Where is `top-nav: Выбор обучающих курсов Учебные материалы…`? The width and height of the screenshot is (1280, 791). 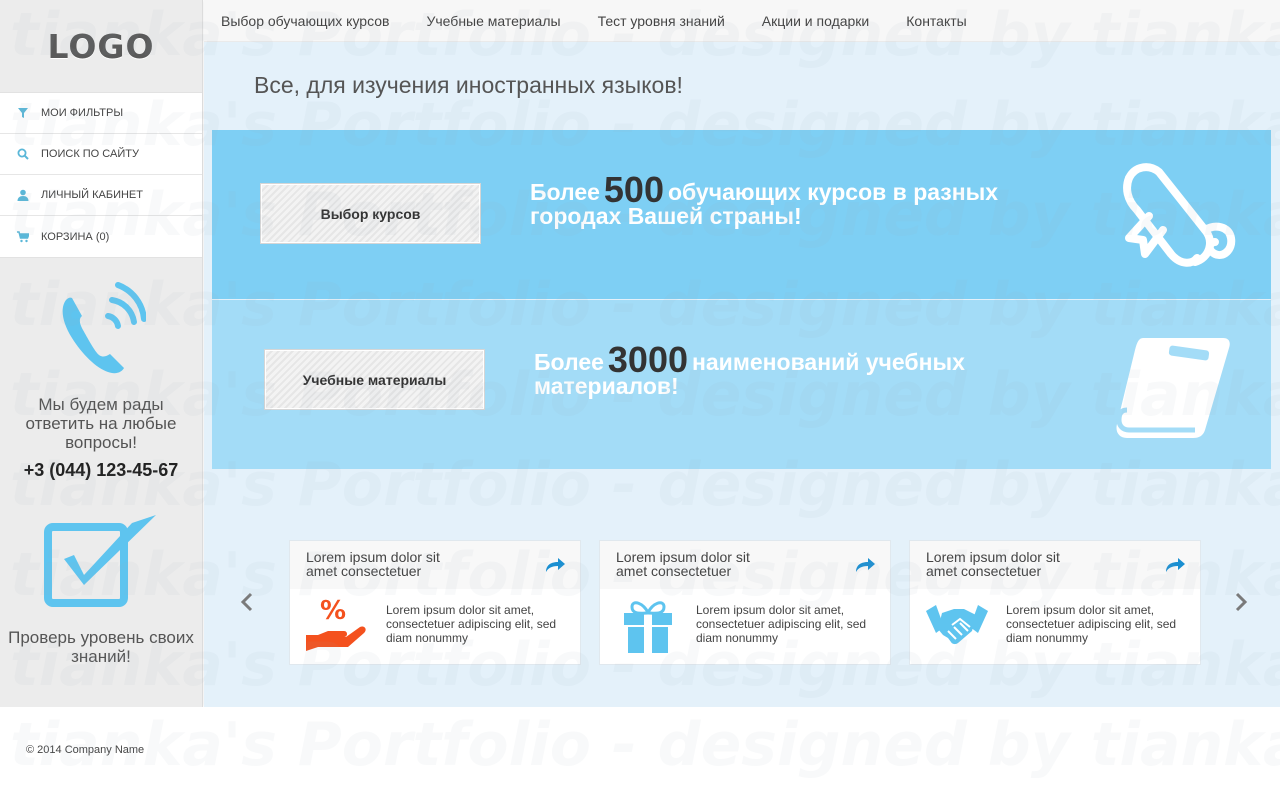
top-nav: Выбор обучающих курсов Учебные материалы… is located at coordinates (742, 21).